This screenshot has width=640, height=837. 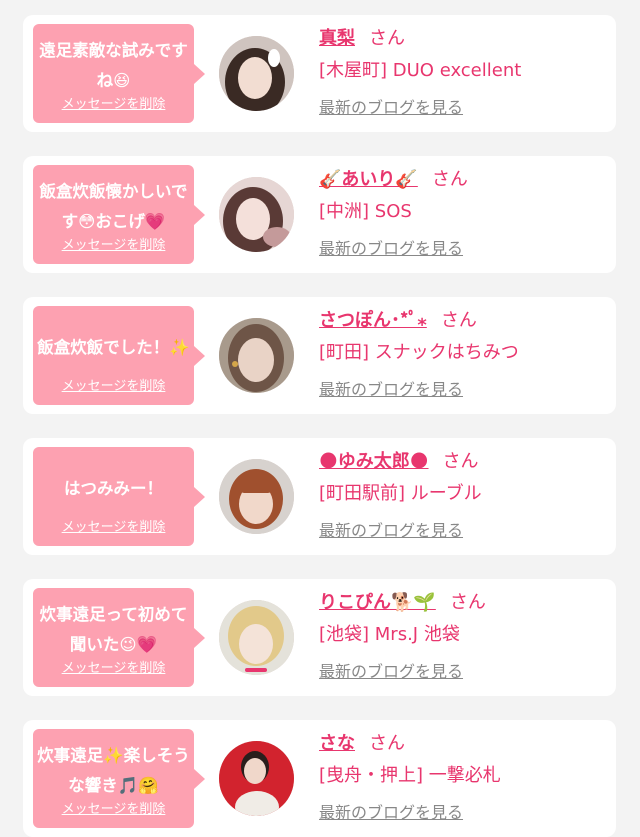 I want to click on message-bubble: 飯盒炊飯でした！✨ メッセージを削除, so click(x=119, y=355).